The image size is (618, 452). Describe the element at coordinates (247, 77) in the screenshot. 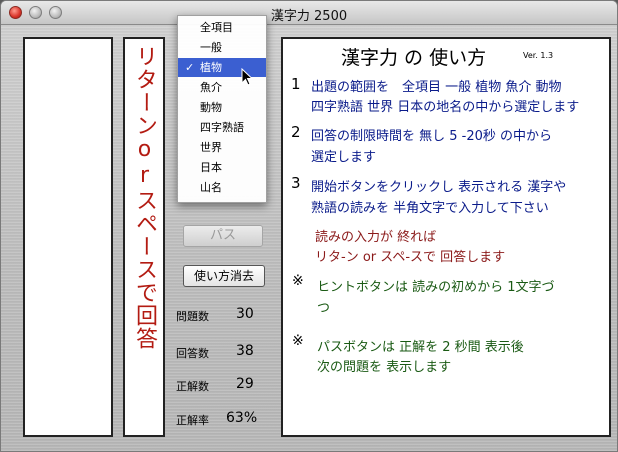

I see `mouse-pointer-icon` at that location.